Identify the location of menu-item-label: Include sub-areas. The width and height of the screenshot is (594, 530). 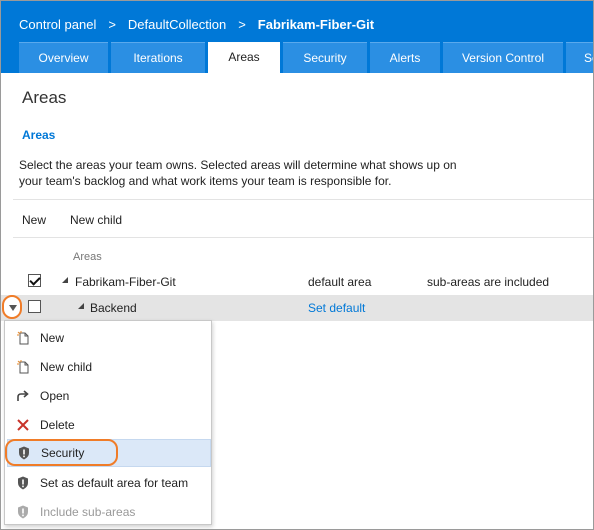
(88, 512).